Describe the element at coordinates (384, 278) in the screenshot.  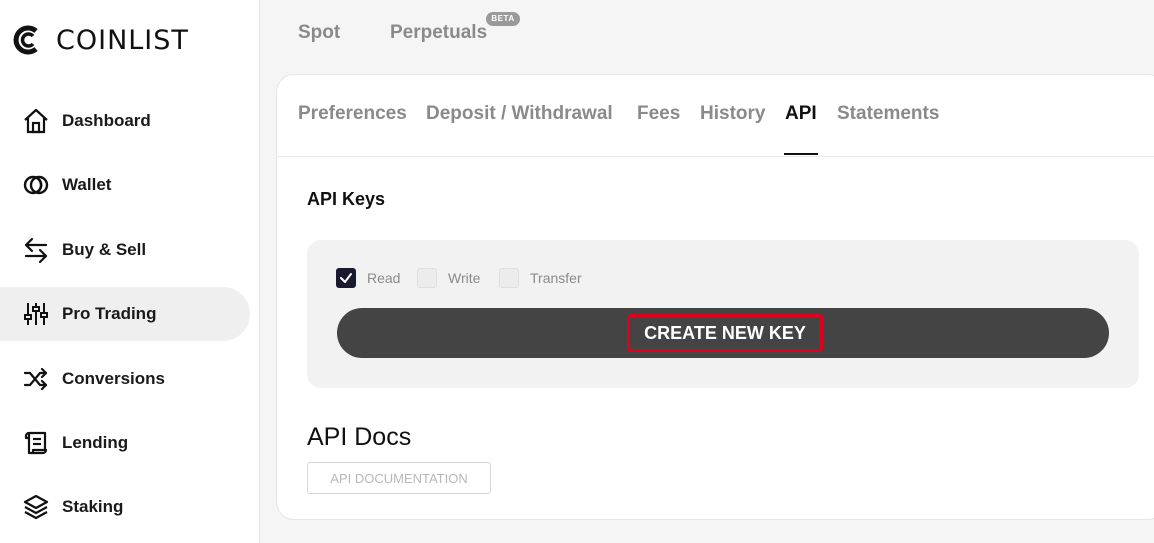
I see `permission-label: Read` at that location.